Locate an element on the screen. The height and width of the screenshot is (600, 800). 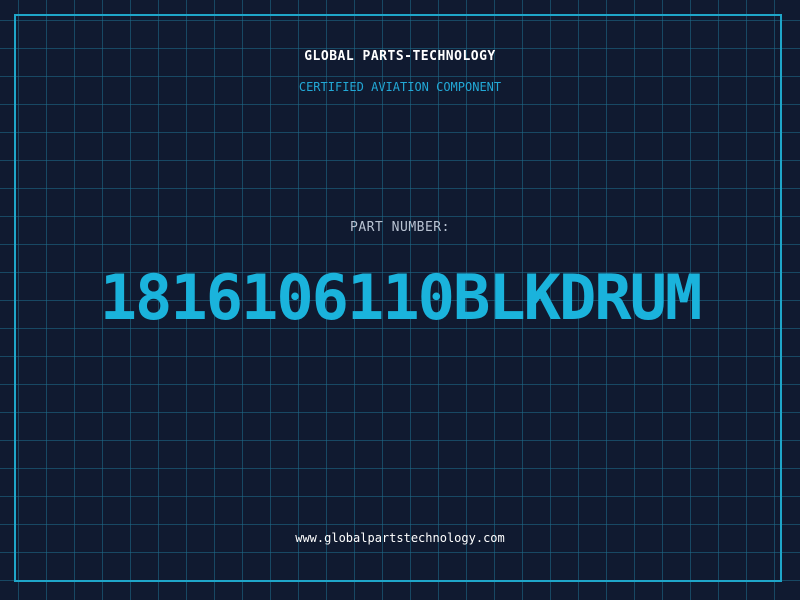
certification-tagline: CERTIFIED AVIATION COMPONENT is located at coordinates (400, 87).